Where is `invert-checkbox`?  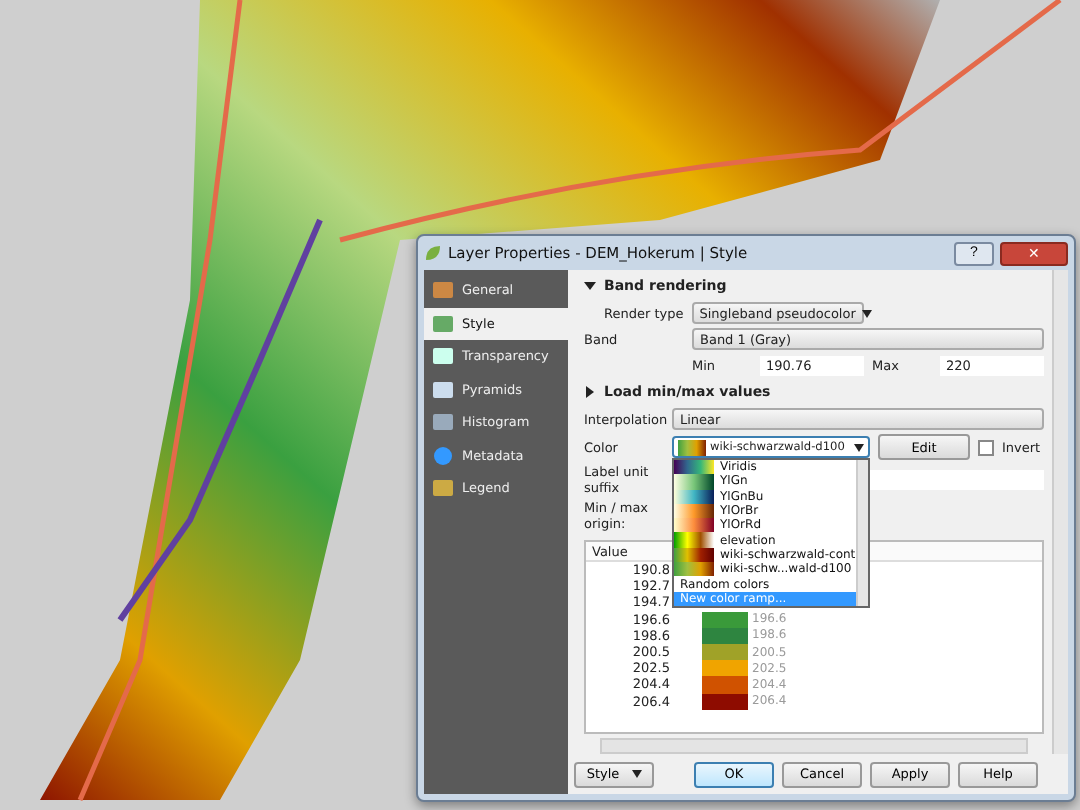
invert-checkbox is located at coordinates (986, 447).